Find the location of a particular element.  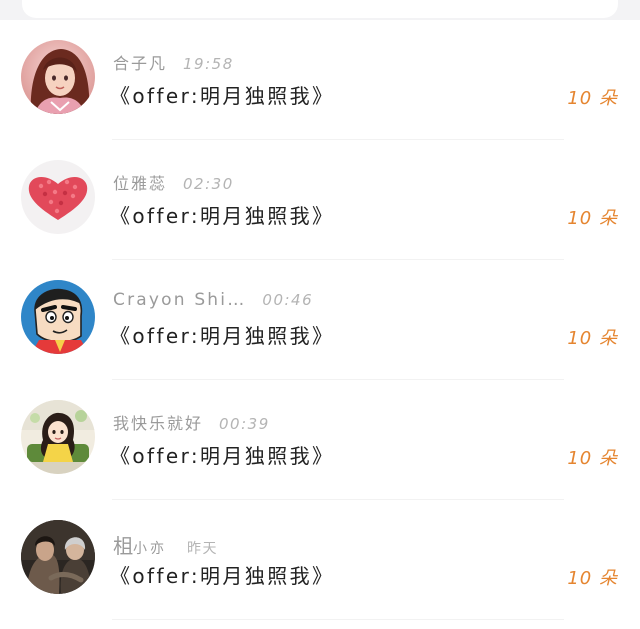

item-meta: 我快乐就好 00:39 is located at coordinates (191, 422).